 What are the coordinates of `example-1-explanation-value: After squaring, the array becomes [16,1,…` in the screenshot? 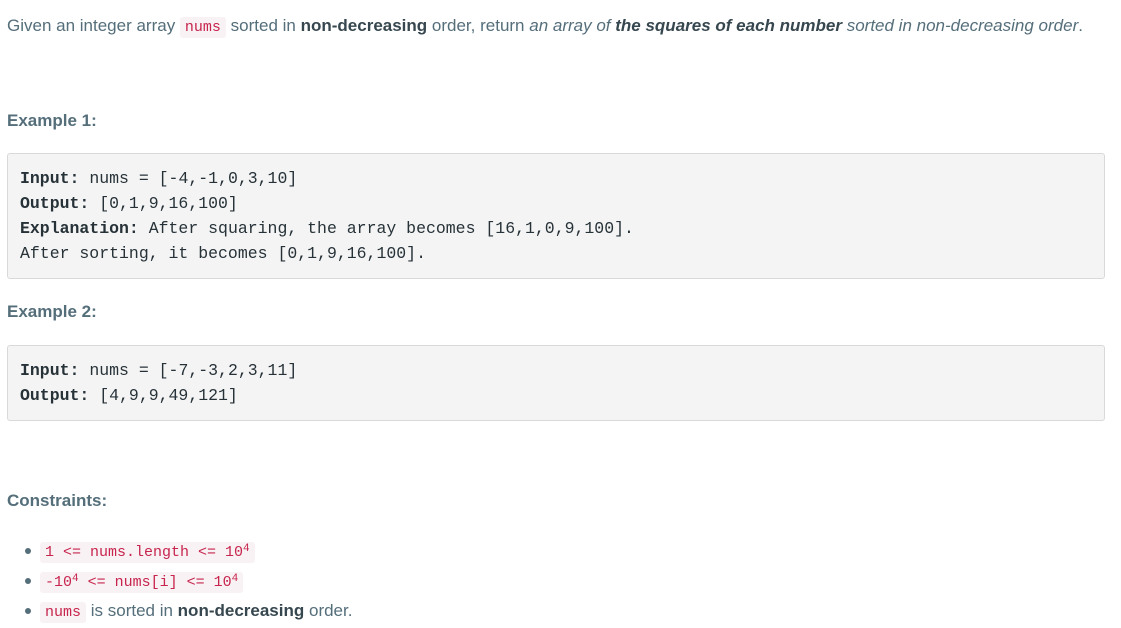 It's located at (386, 228).